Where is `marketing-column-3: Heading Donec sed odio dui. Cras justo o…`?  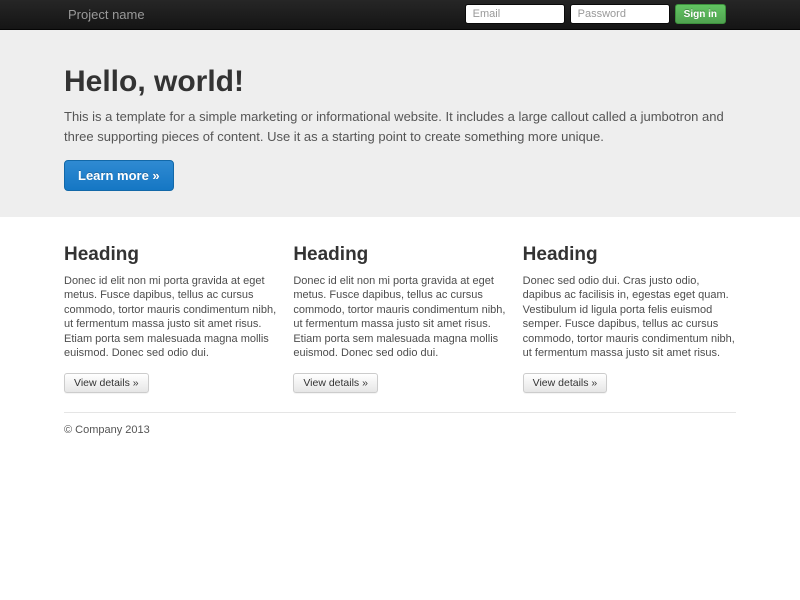 marketing-column-3: Heading Donec sed odio dui. Cras justo o… is located at coordinates (629, 318).